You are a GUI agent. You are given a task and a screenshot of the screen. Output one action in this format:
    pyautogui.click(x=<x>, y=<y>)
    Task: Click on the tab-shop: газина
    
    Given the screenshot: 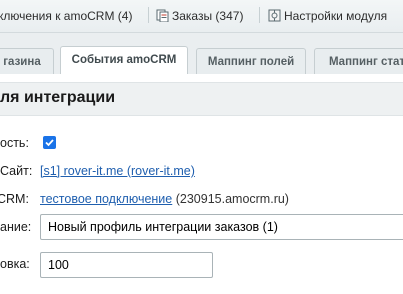 What is the action you would take?
    pyautogui.click(x=27, y=61)
    